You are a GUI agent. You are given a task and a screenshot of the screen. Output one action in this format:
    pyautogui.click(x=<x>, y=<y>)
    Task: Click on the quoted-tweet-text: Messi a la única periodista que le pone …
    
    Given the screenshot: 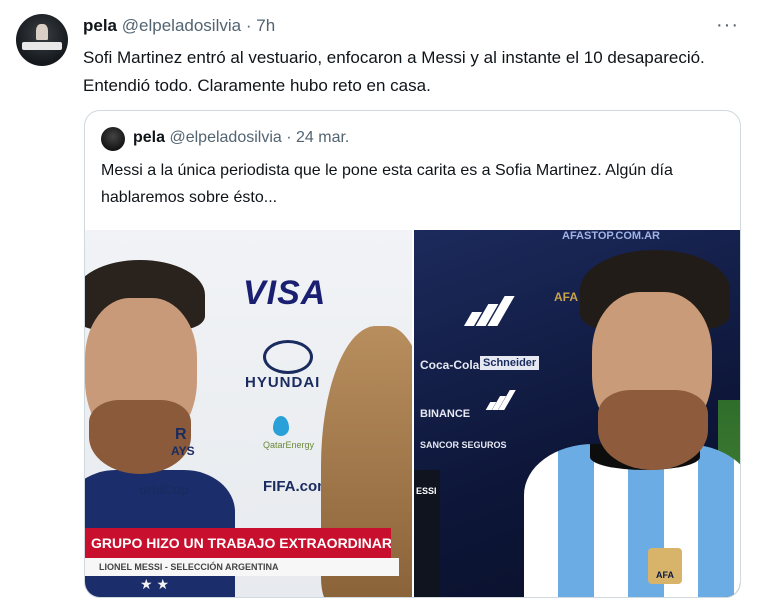 What is the action you would take?
    pyautogui.click(x=387, y=184)
    